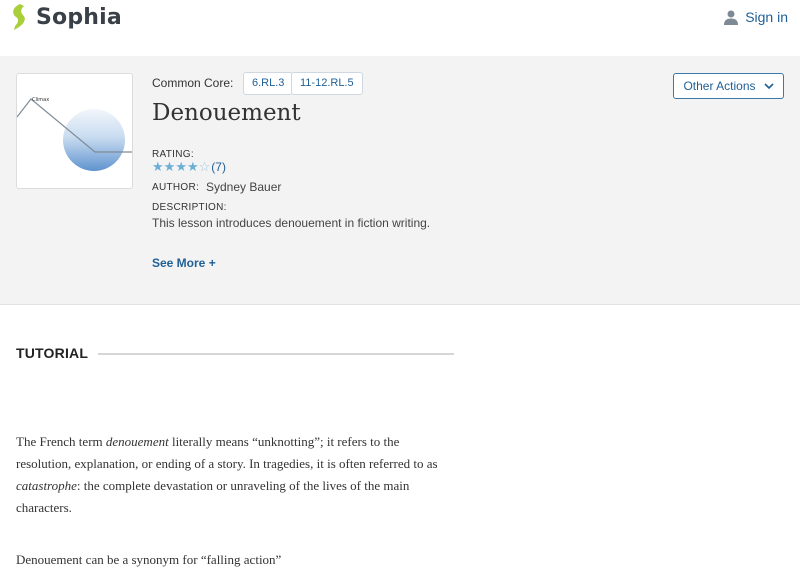  I want to click on see-more-link: See More +, so click(184, 263).